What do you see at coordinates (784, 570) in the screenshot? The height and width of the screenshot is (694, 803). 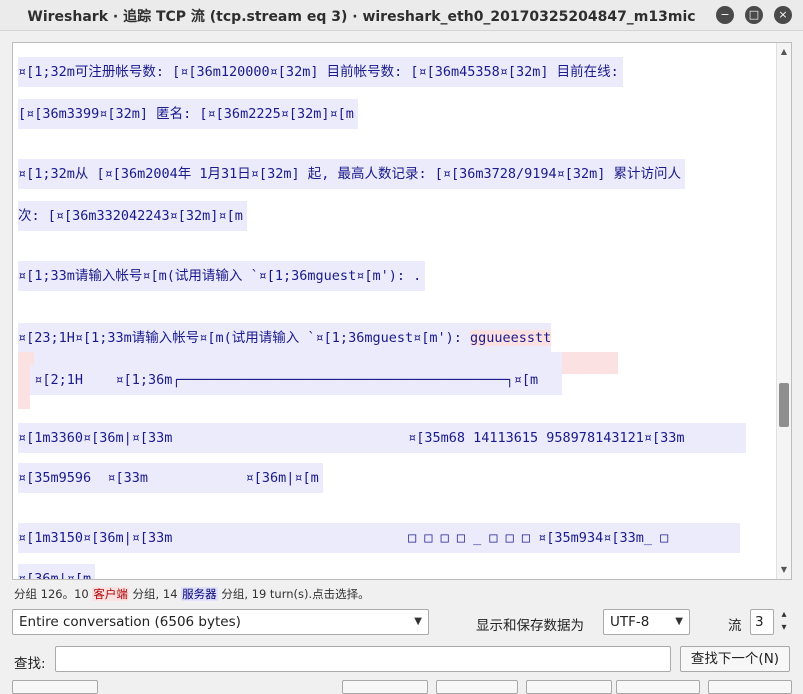 I see `scroll-down-icon: ▼` at bounding box center [784, 570].